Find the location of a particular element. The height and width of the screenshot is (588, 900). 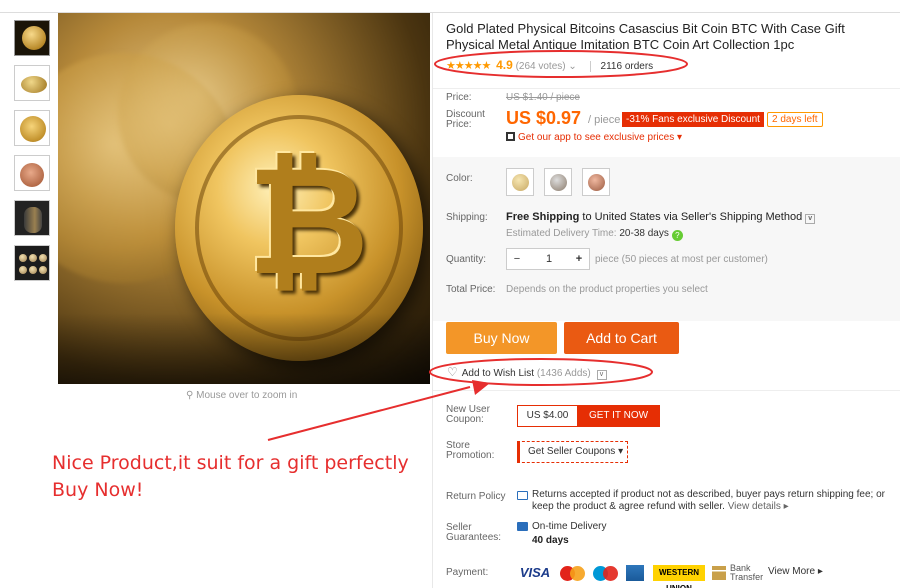

visa-icon: VISA is located at coordinates (535, 572).